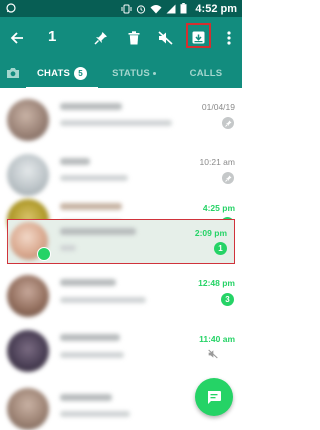 The image size is (320, 430). Describe the element at coordinates (216, 8) in the screenshot. I see `clock-time: 4:52 pm` at that location.